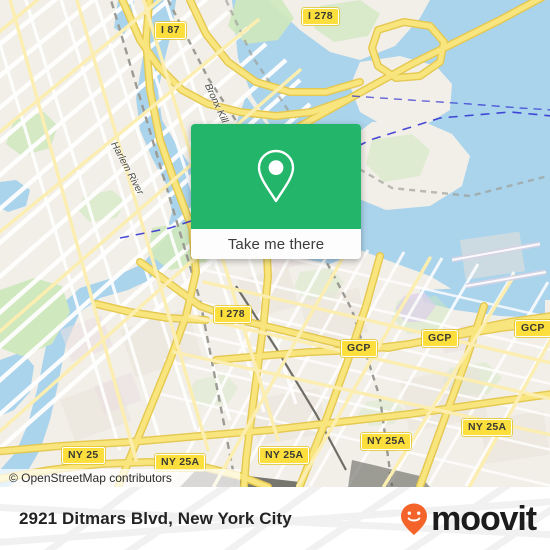 The width and height of the screenshot is (550, 550). What do you see at coordinates (83, 455) in the screenshot?
I see `road-shield: NY 25` at bounding box center [83, 455].